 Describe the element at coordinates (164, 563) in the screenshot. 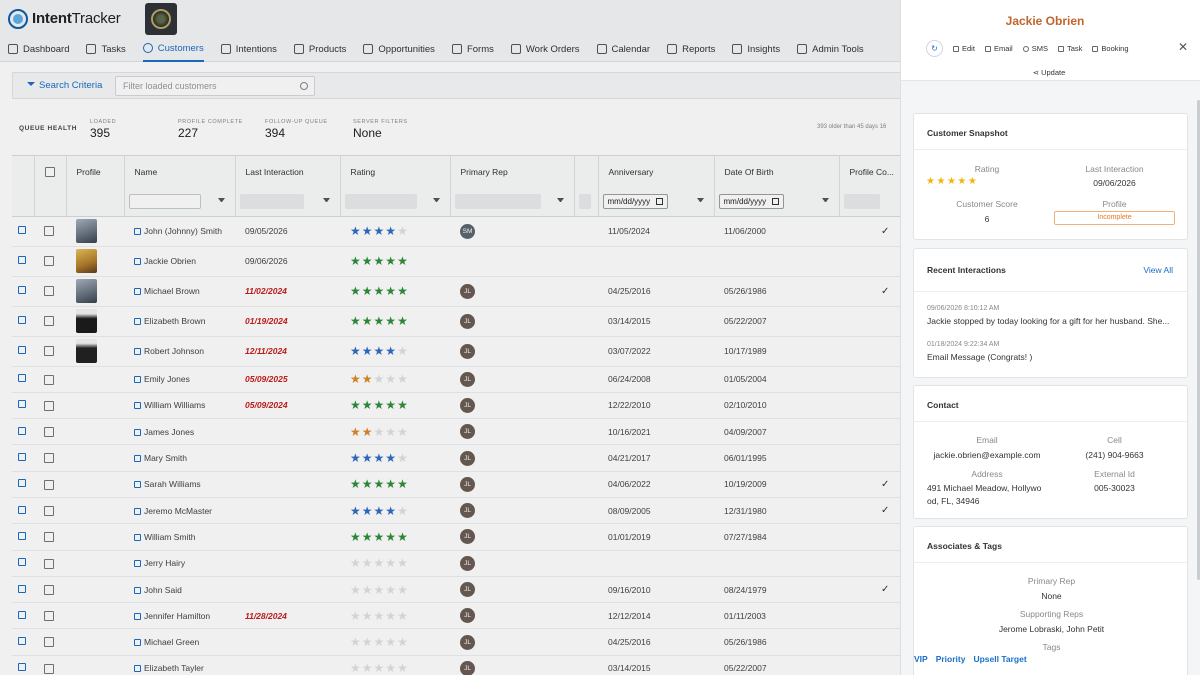

I see `customer-name: Jerry Hairy` at that location.